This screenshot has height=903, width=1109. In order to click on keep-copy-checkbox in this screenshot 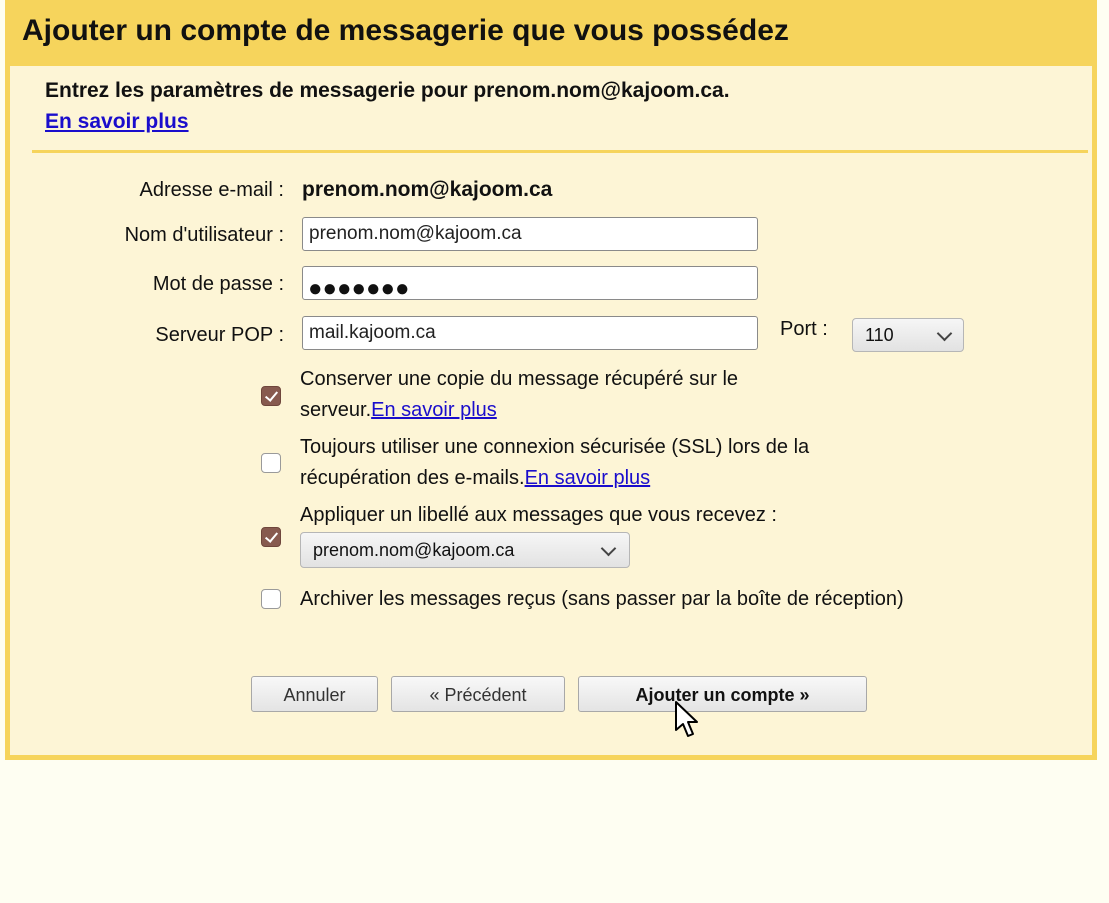, I will do `click(271, 396)`.